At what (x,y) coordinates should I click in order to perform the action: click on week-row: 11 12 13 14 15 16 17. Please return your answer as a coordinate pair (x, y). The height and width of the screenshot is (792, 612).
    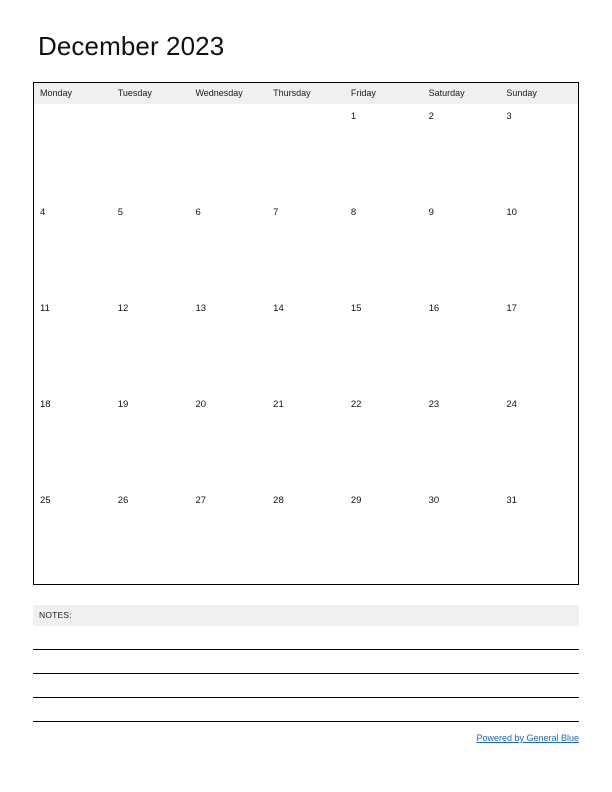
    Looking at the image, I should click on (306, 344).